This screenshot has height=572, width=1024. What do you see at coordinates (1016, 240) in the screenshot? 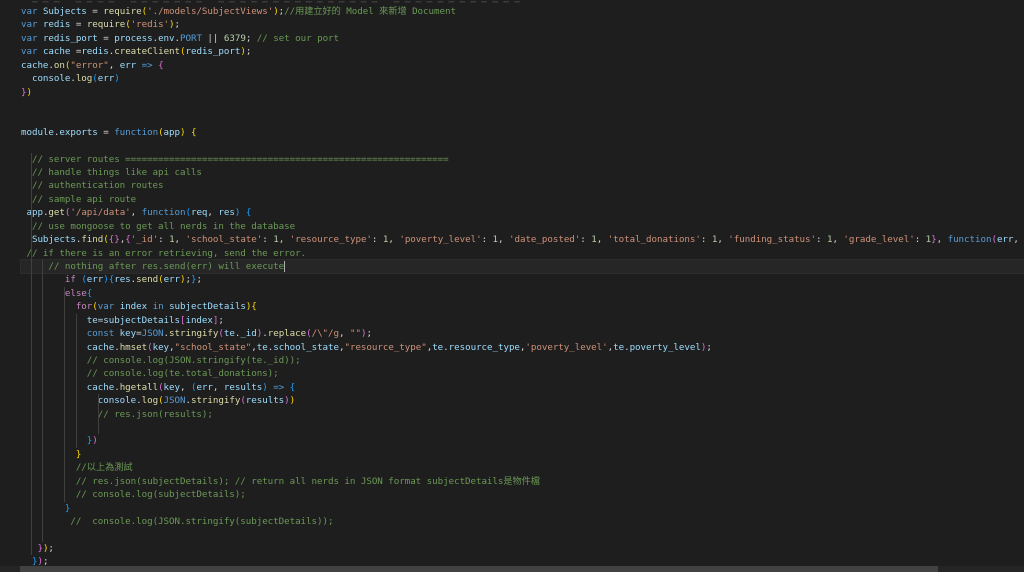
I see `code-token: , s` at bounding box center [1016, 240].